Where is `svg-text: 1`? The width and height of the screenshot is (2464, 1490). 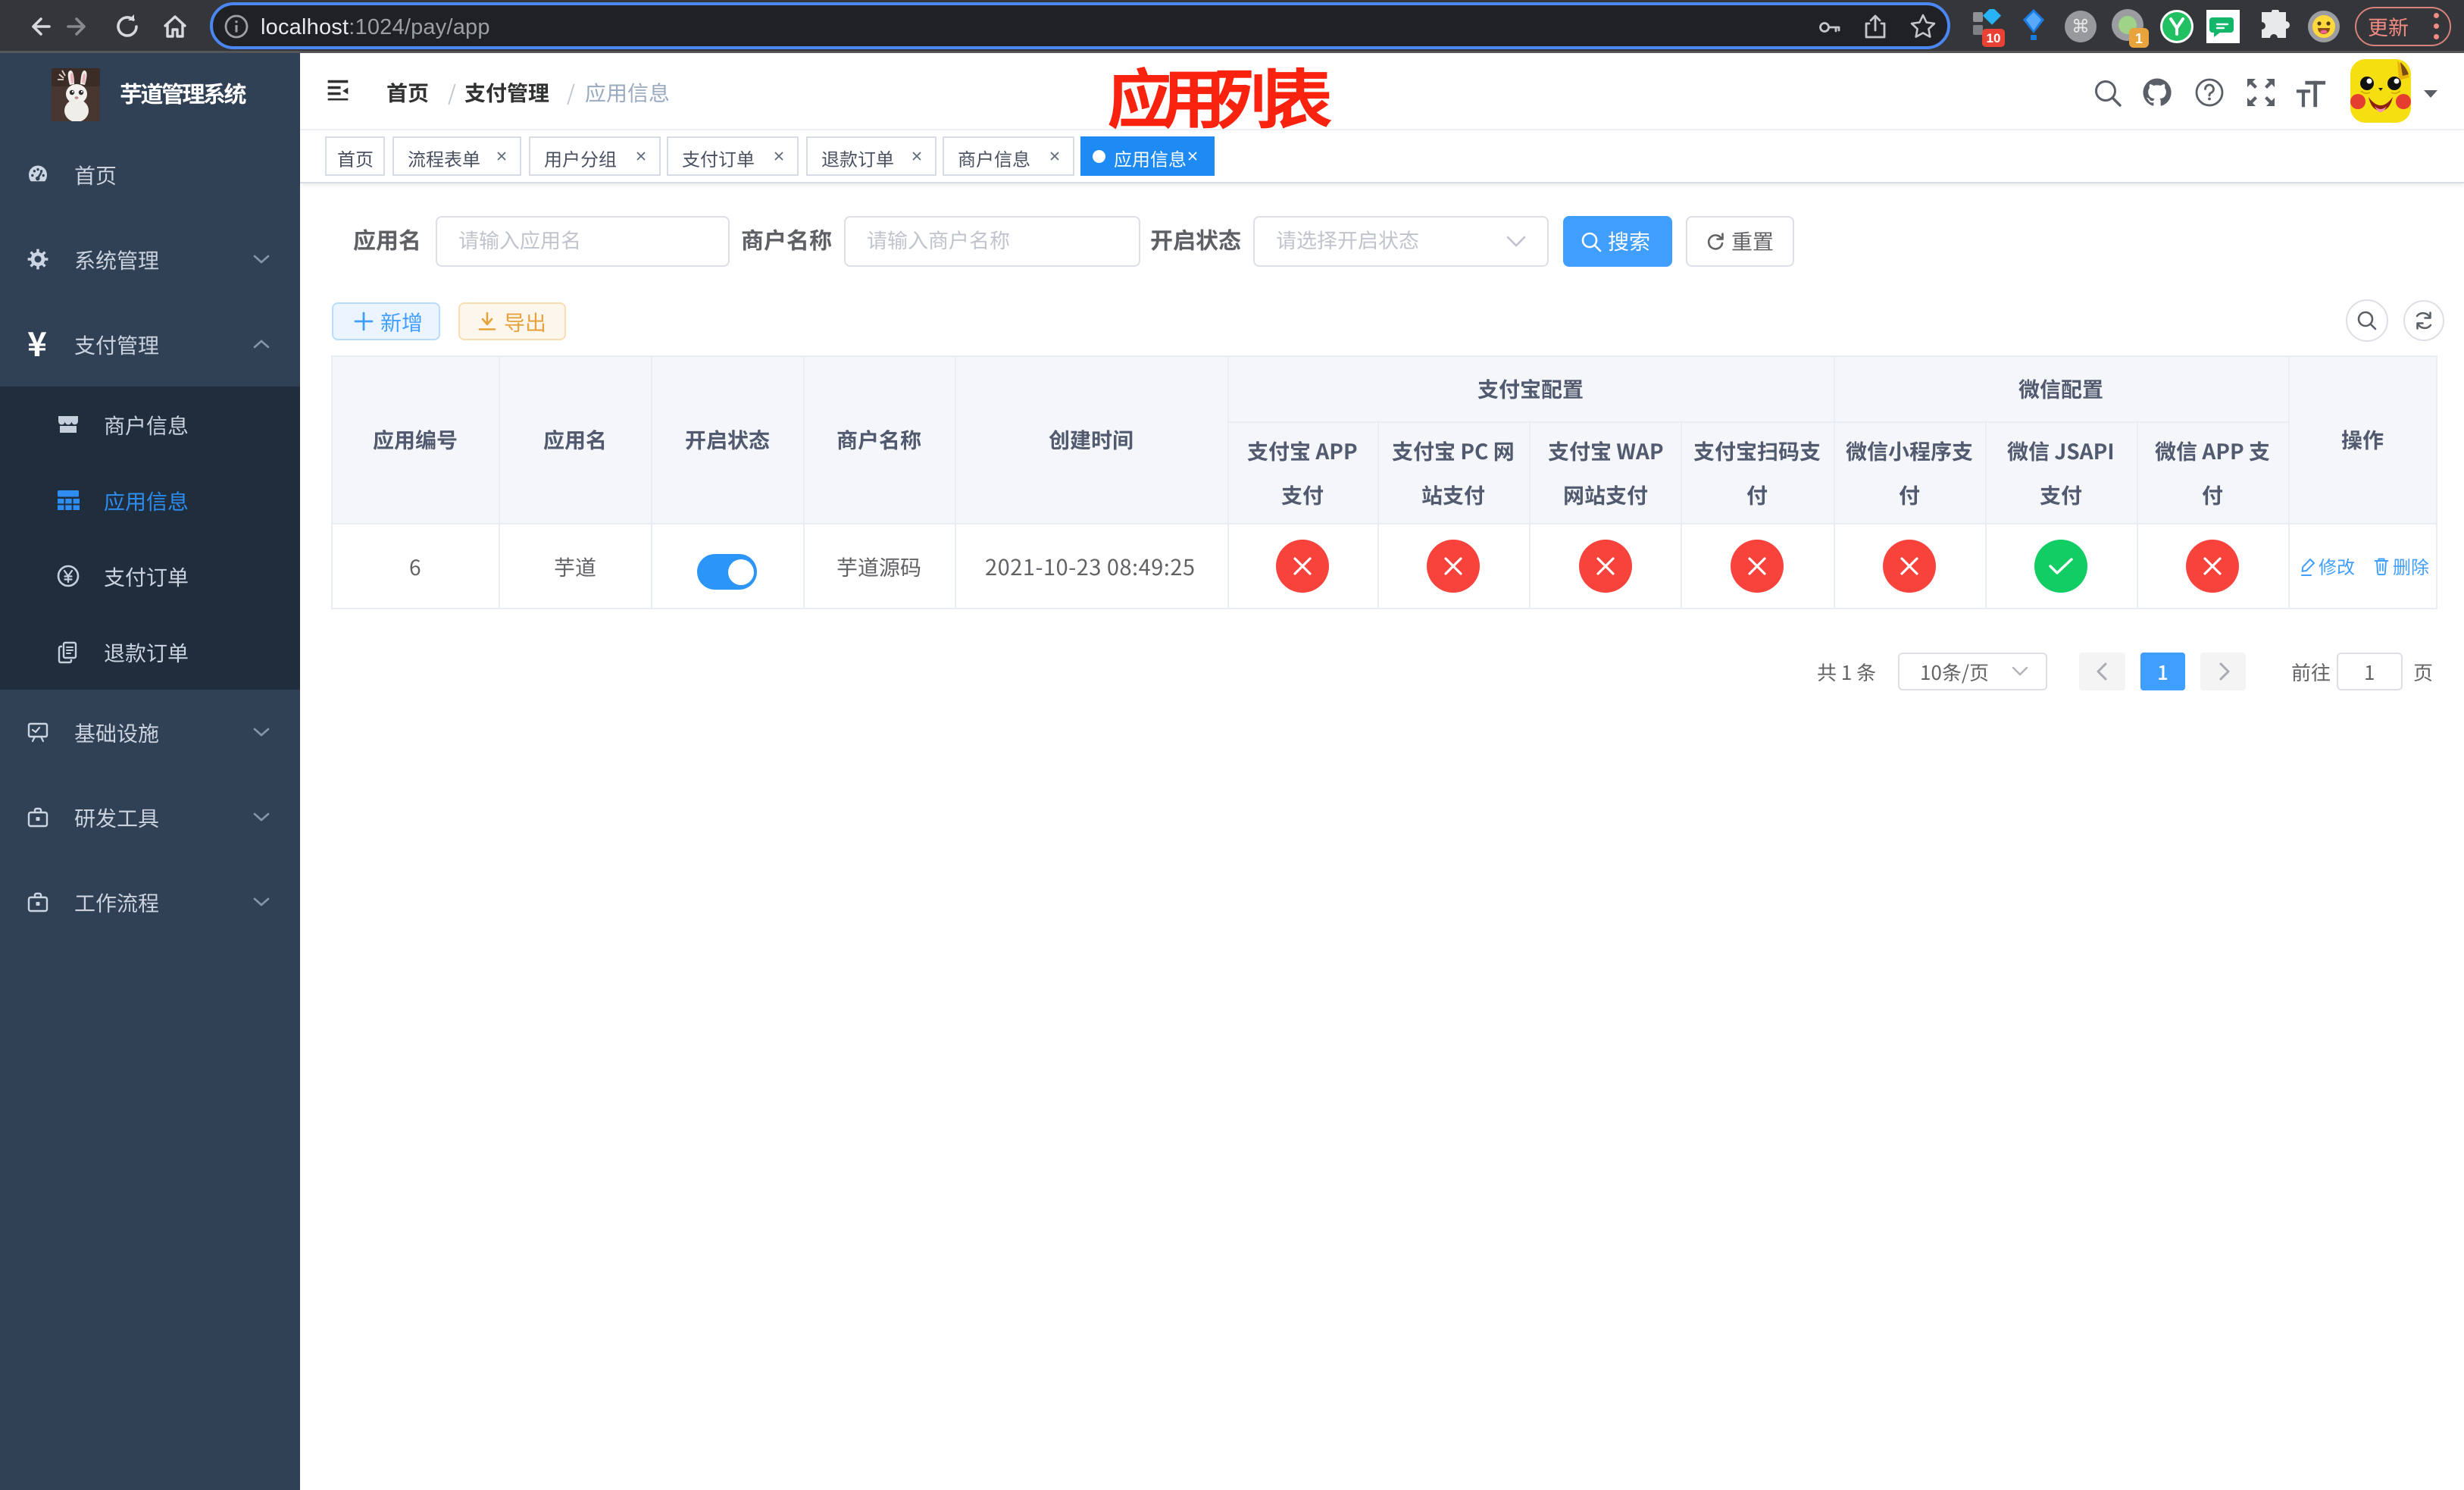
svg-text: 1 is located at coordinates (2139, 38).